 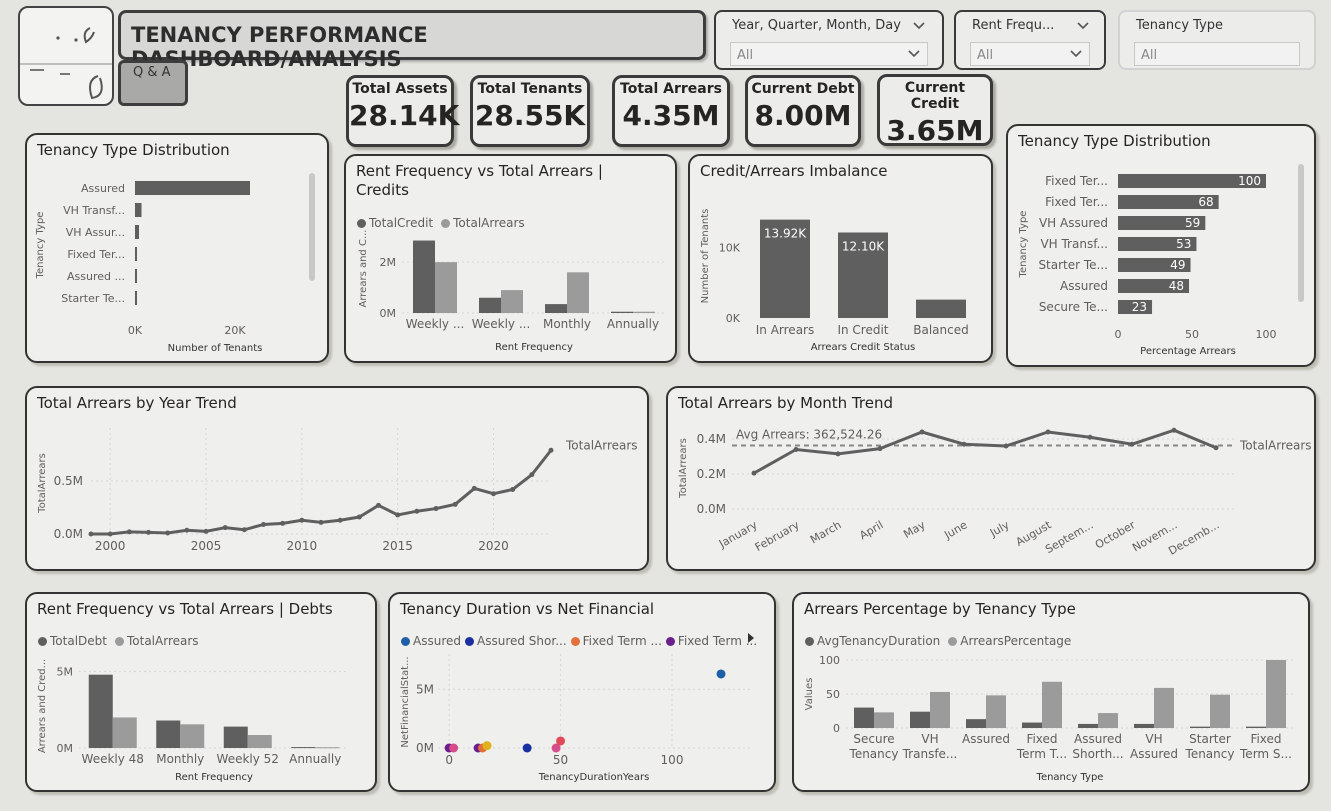 I want to click on tenancy-type-slicer-value: All, so click(x=1149, y=55).